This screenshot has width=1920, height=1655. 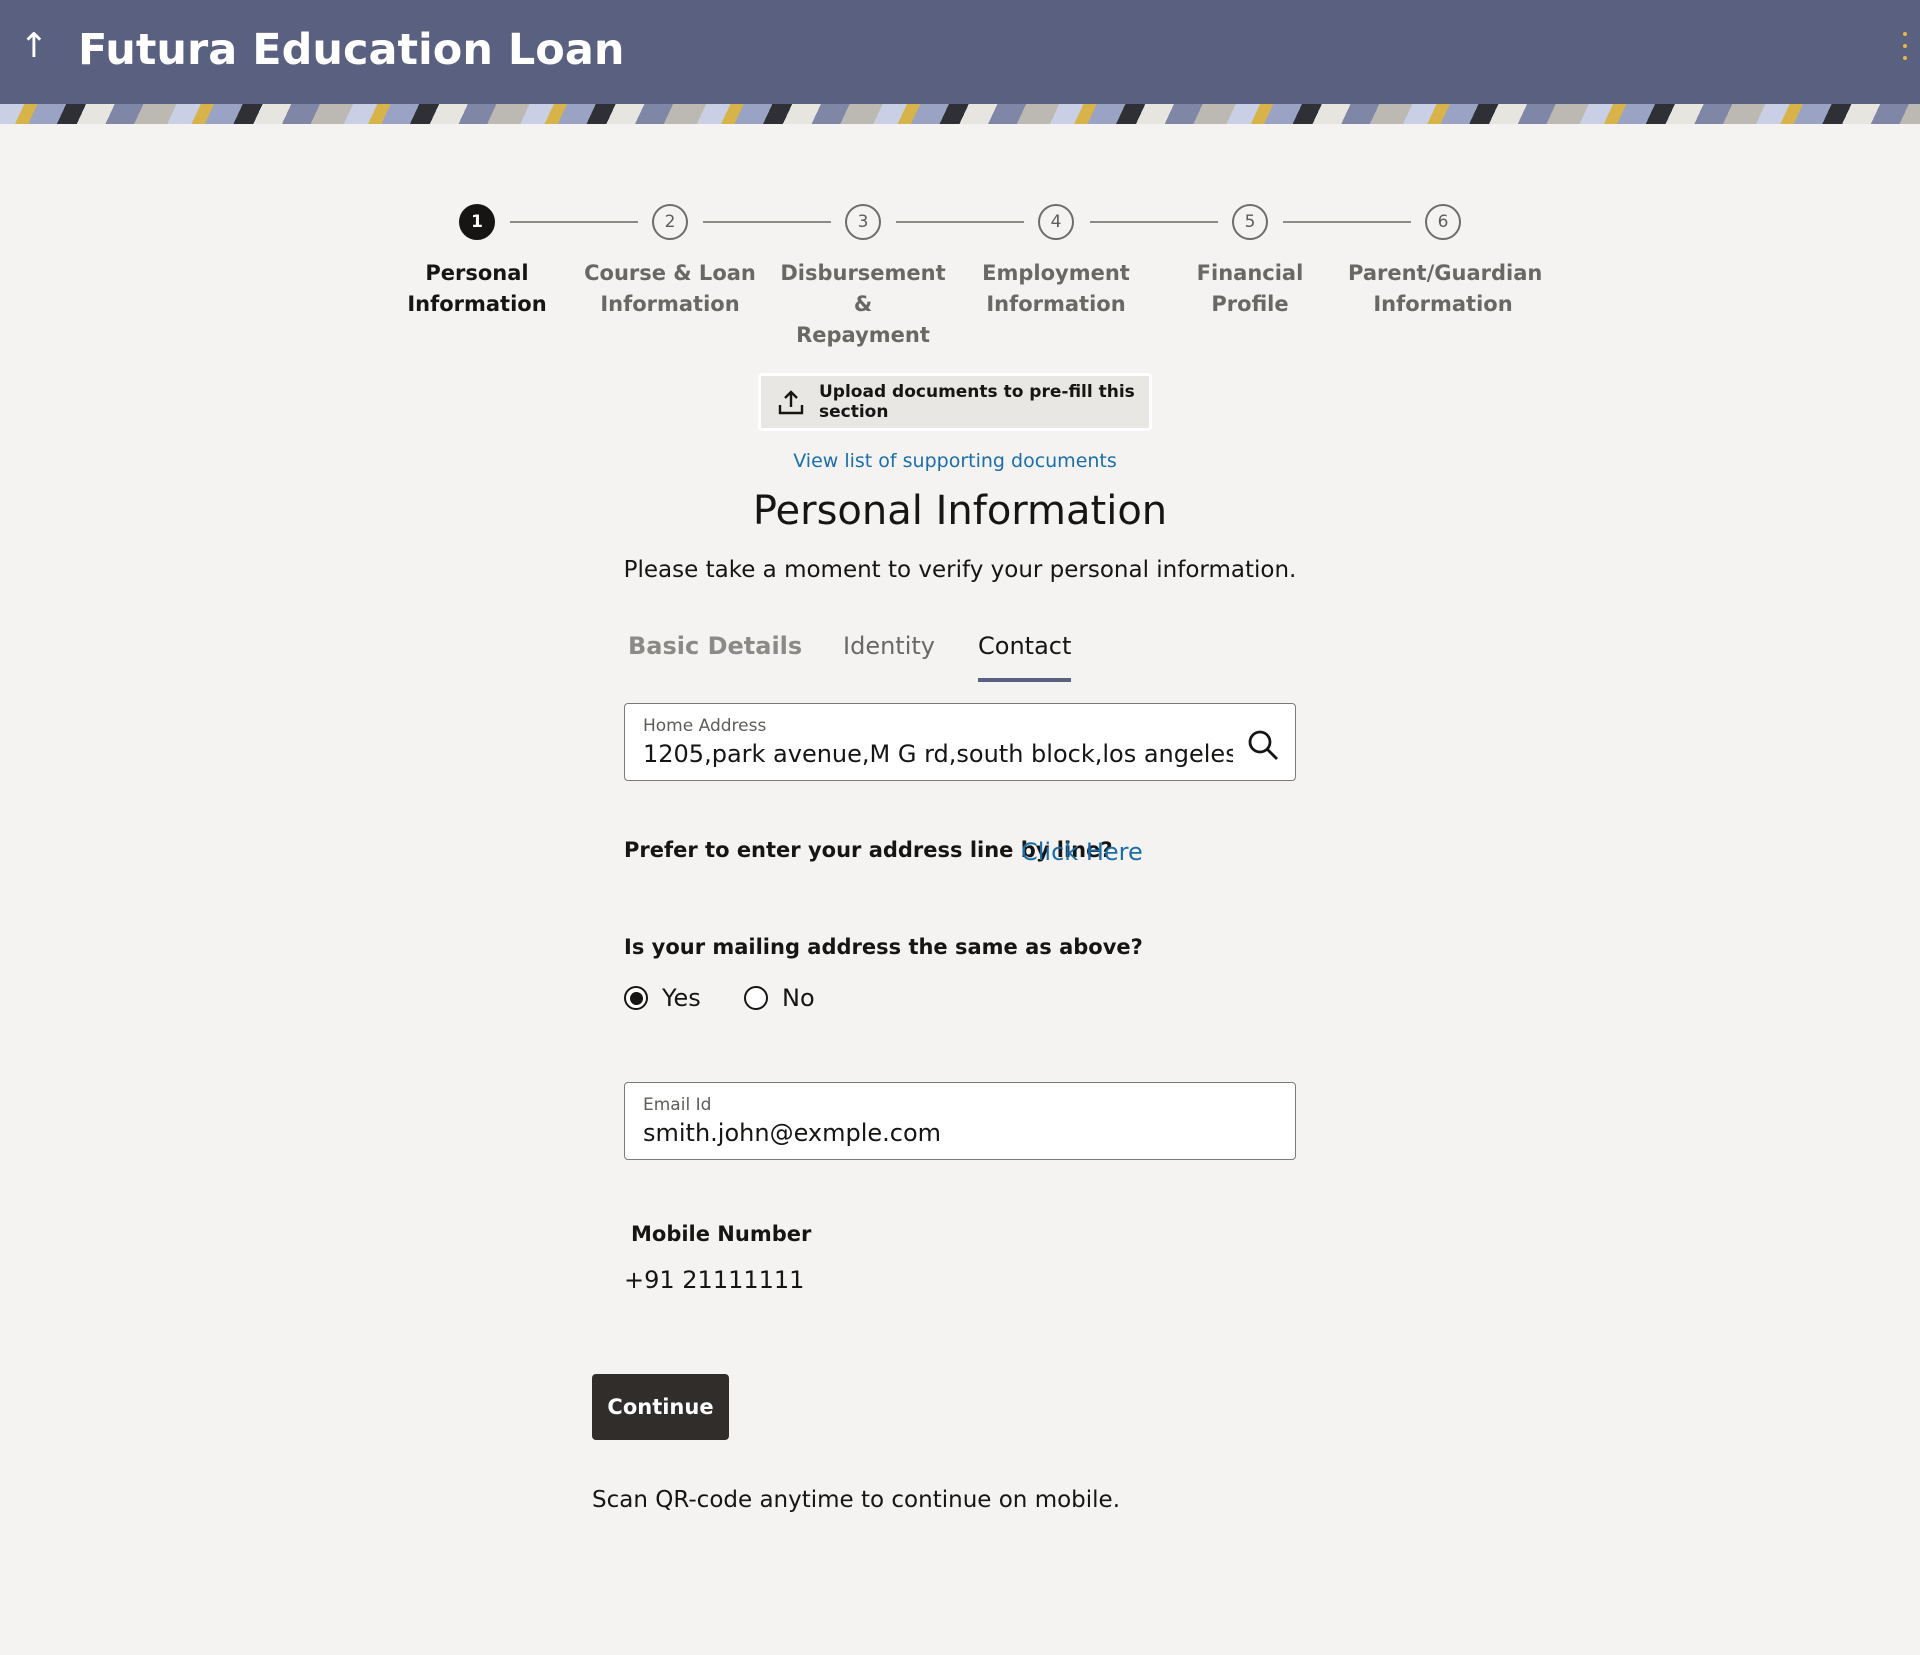 What do you see at coordinates (1250, 222) in the screenshot?
I see `step-5-indicator: 5` at bounding box center [1250, 222].